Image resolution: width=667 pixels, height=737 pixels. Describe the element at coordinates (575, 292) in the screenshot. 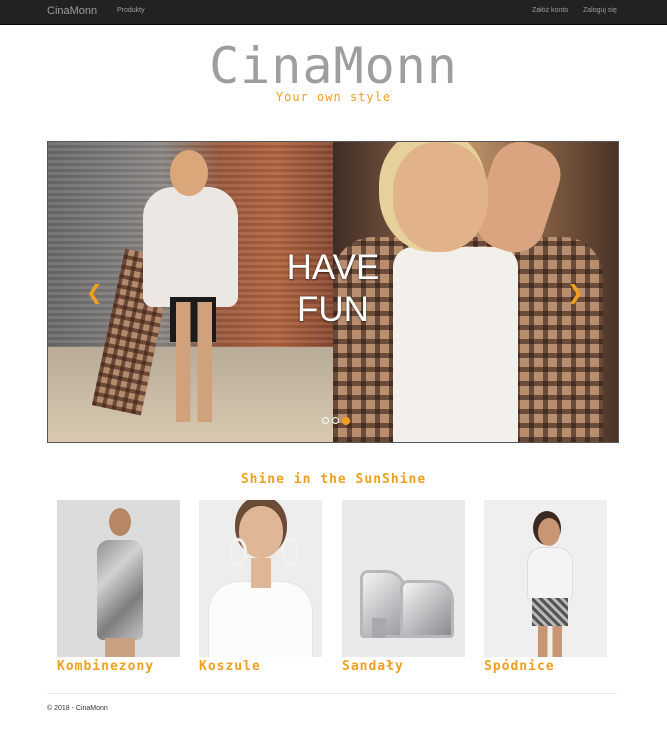

I see `carousel-next-chevron-right-icon: ❯` at that location.